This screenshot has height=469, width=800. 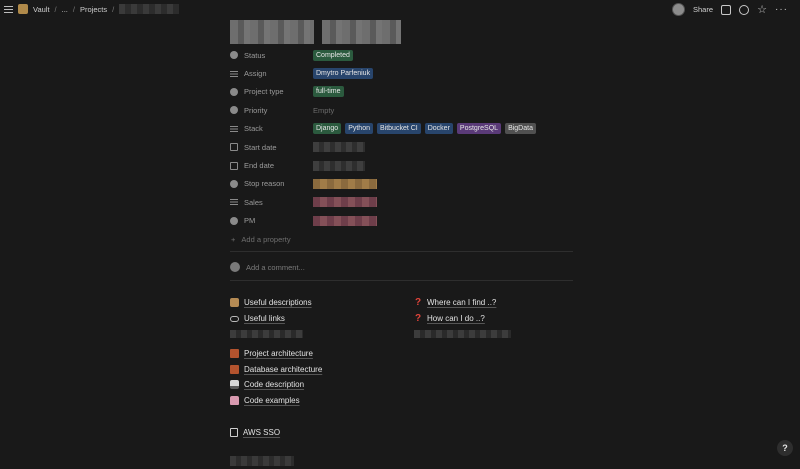 What do you see at coordinates (339, 147) in the screenshot?
I see `start-date-value` at bounding box center [339, 147].